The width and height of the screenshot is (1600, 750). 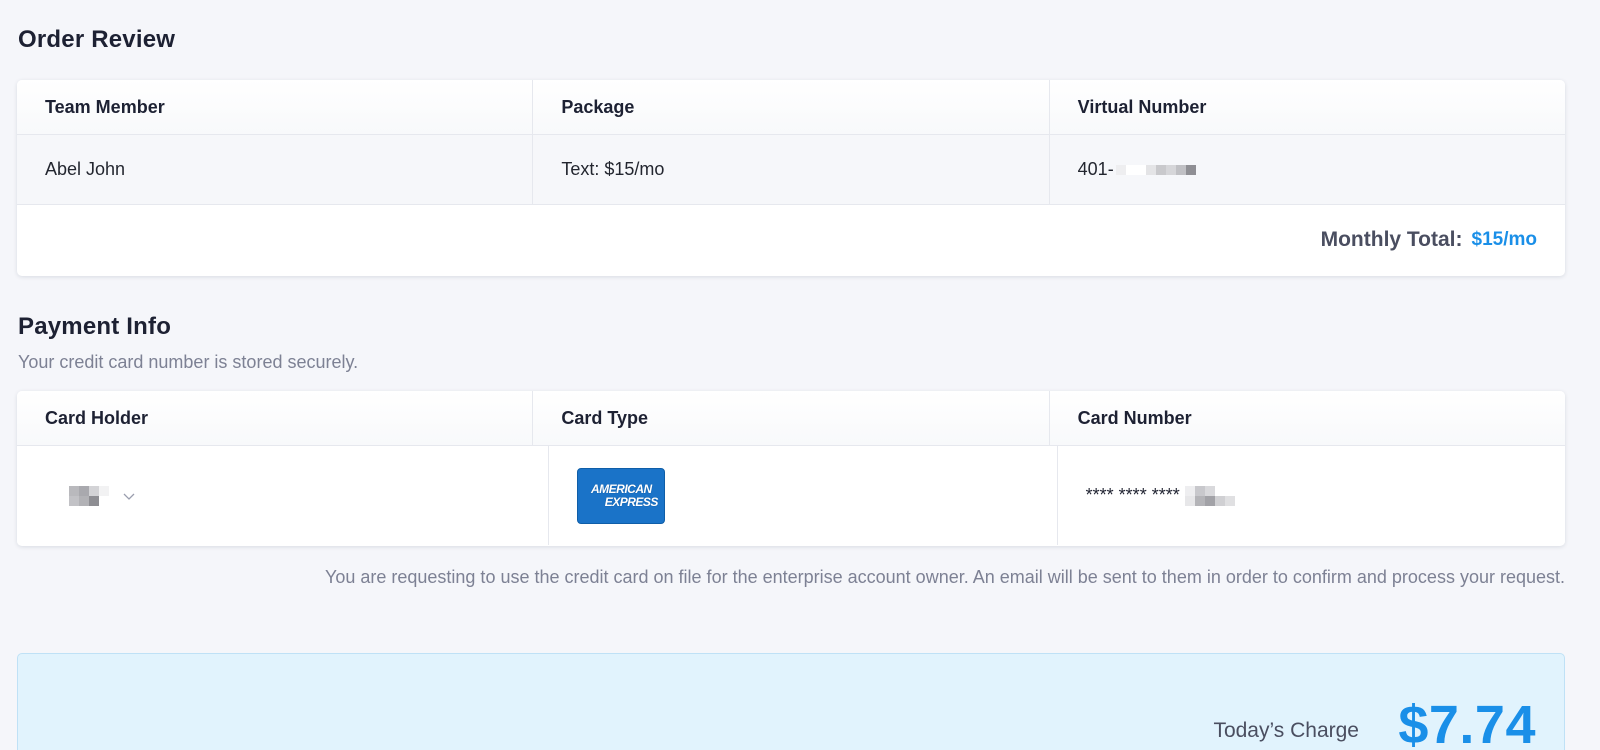 I want to click on redacted-number-mask, so click(x=1155, y=169).